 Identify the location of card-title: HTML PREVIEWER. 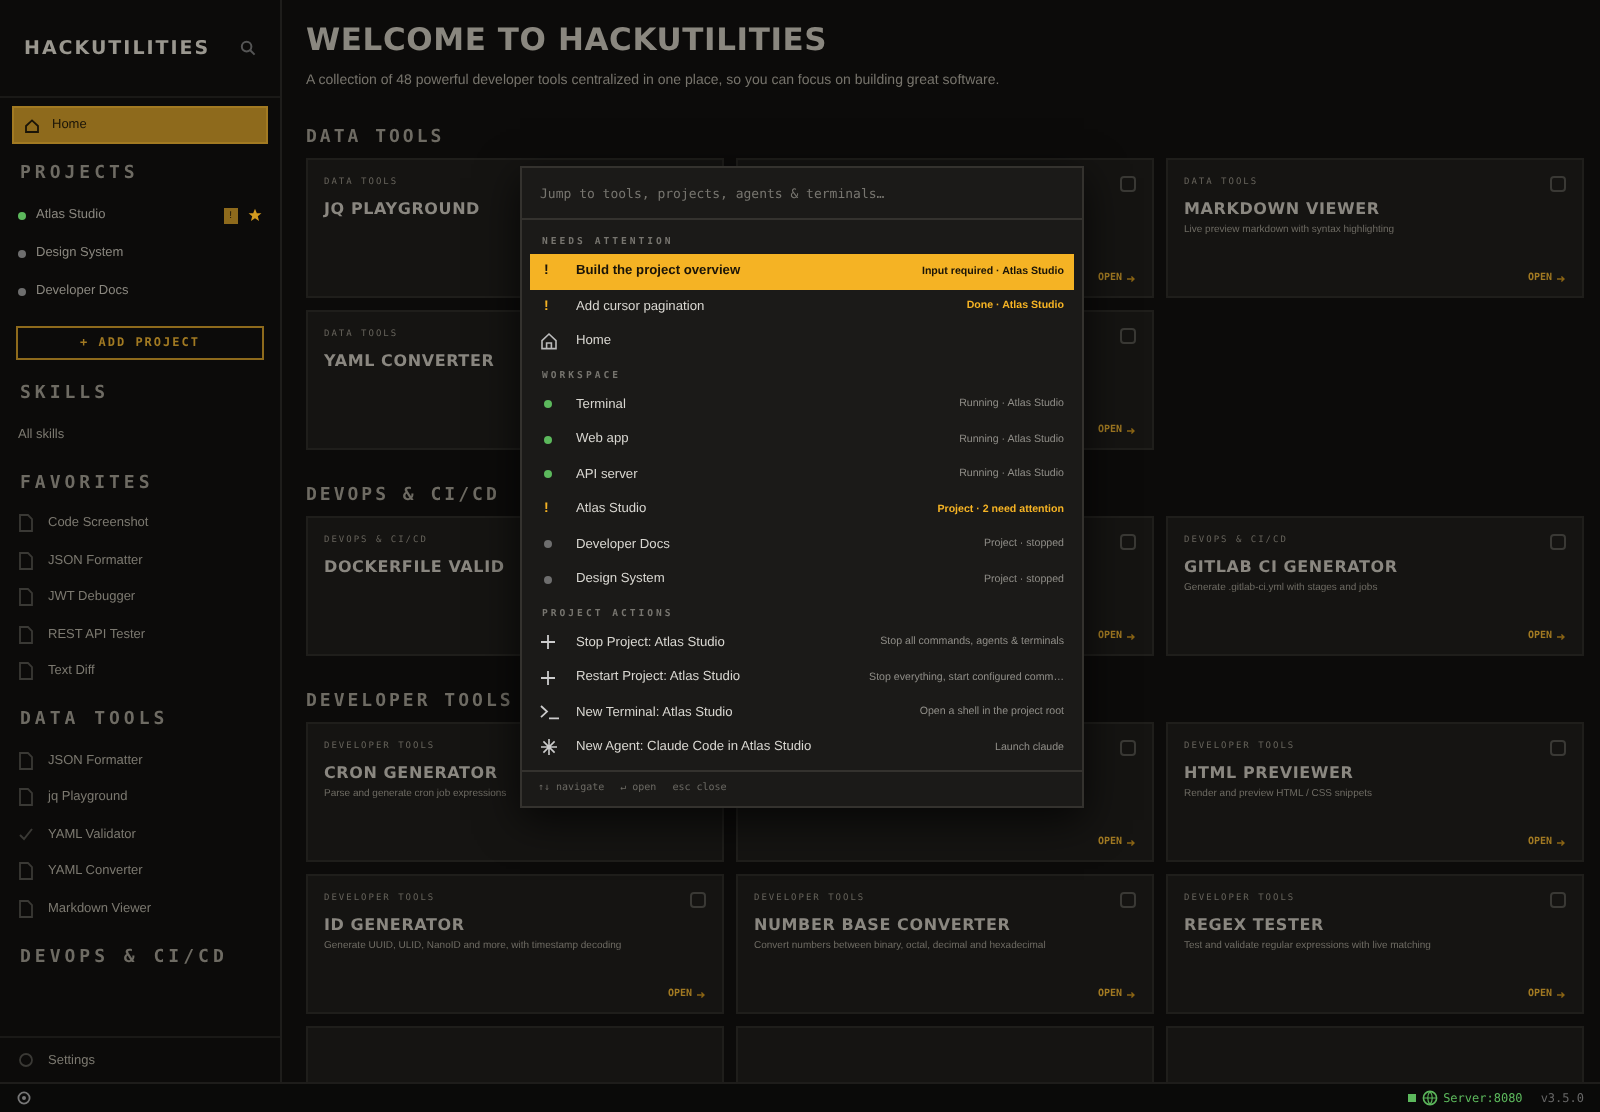
(1269, 773).